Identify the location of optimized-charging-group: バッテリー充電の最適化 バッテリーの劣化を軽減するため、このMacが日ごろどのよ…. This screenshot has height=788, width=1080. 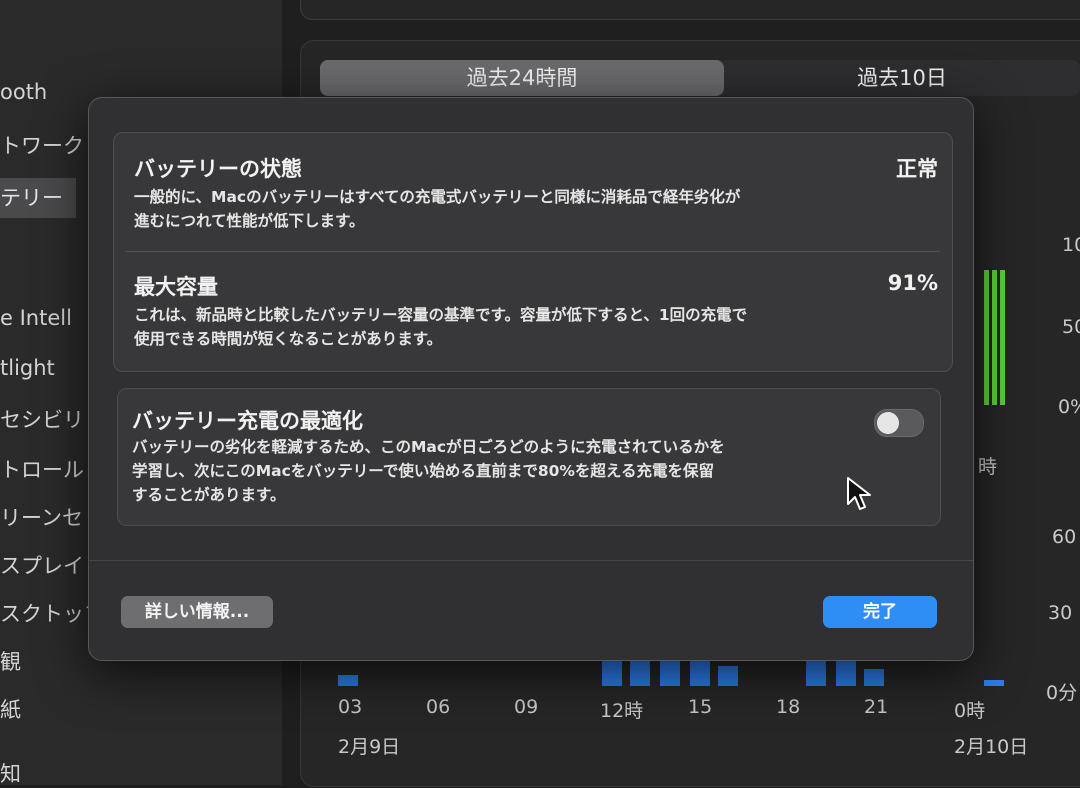
(529, 457).